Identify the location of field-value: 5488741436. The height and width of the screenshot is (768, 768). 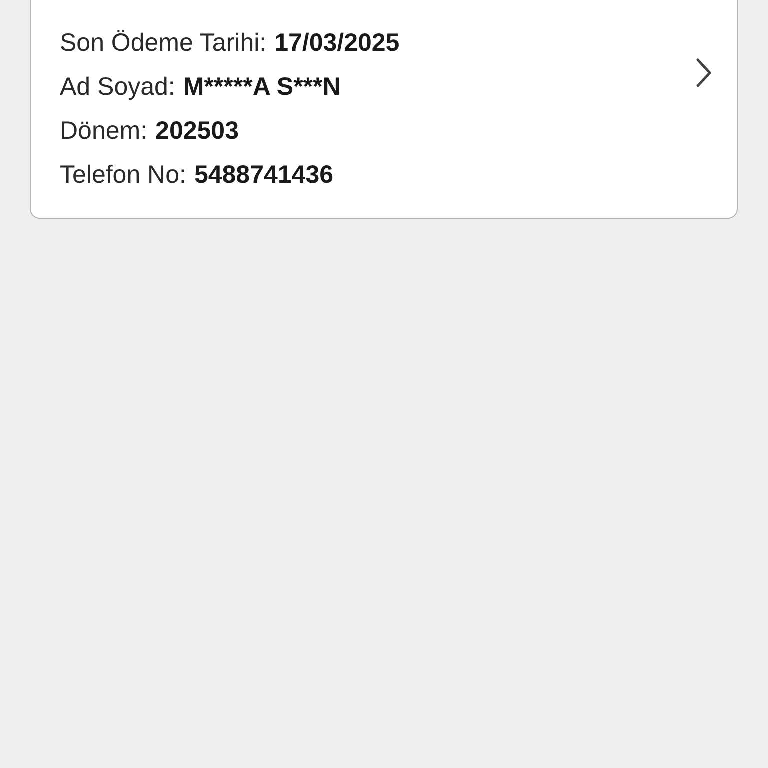
(264, 176).